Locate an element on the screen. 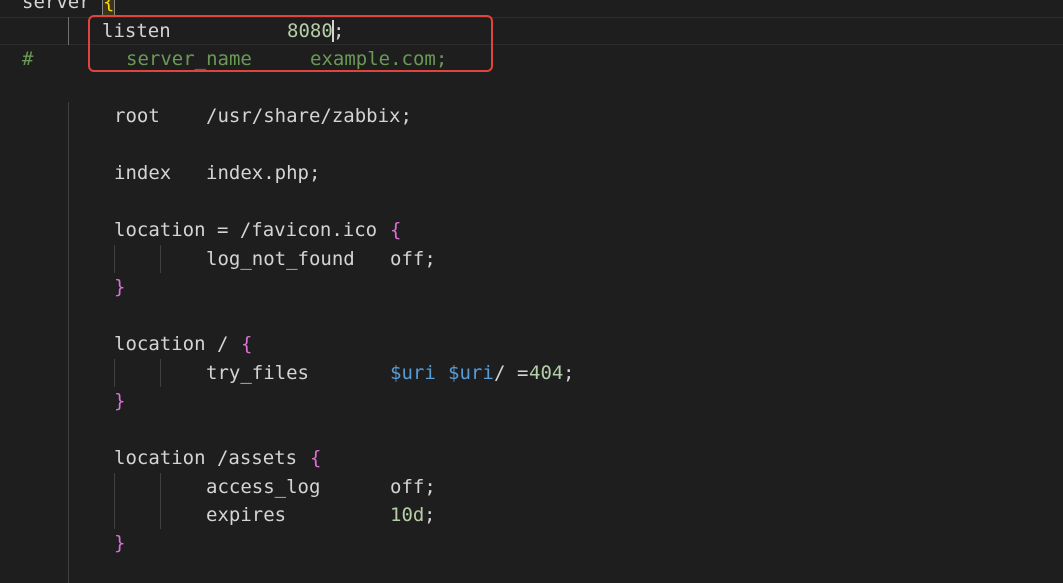 The height and width of the screenshot is (583, 1063). indent-guide-outer is located at coordinates (68, 342).